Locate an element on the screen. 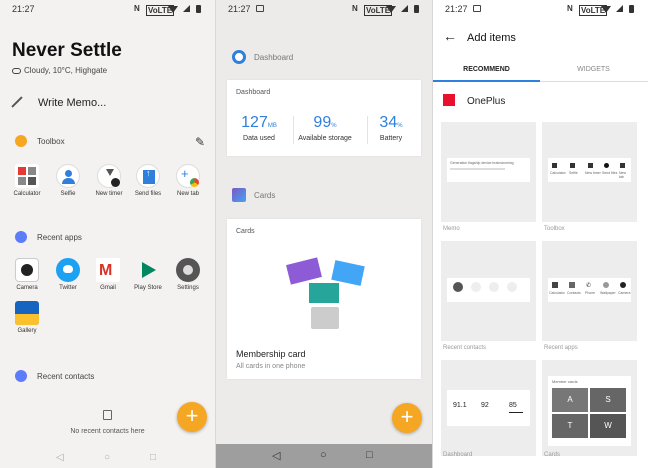 This screenshot has width=648, height=468. app-gmail: M Gmail is located at coordinates (108, 274).